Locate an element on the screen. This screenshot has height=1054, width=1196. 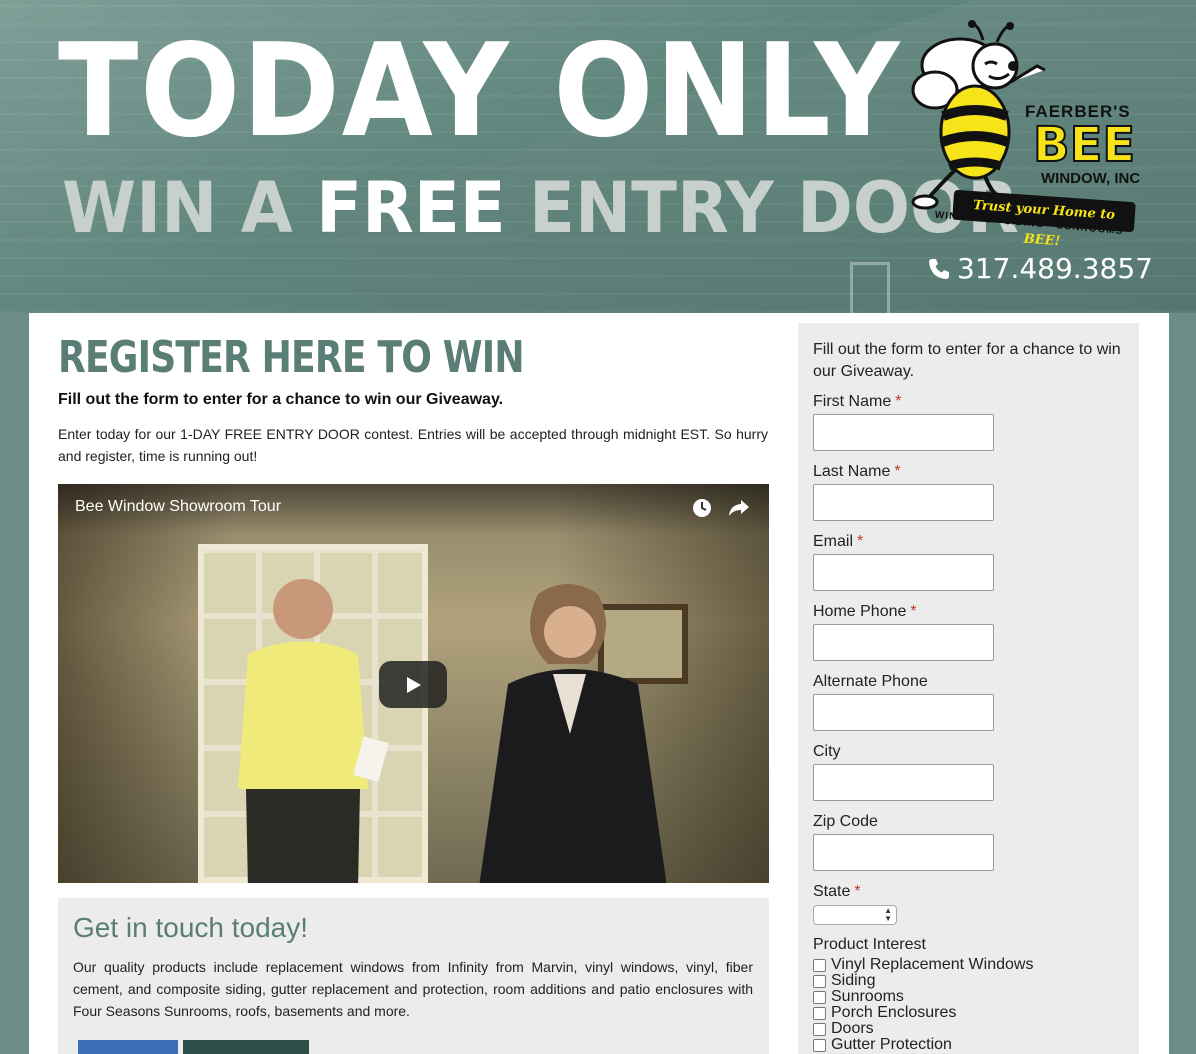
state-select: ▲ ▼ is located at coordinates (855, 915).